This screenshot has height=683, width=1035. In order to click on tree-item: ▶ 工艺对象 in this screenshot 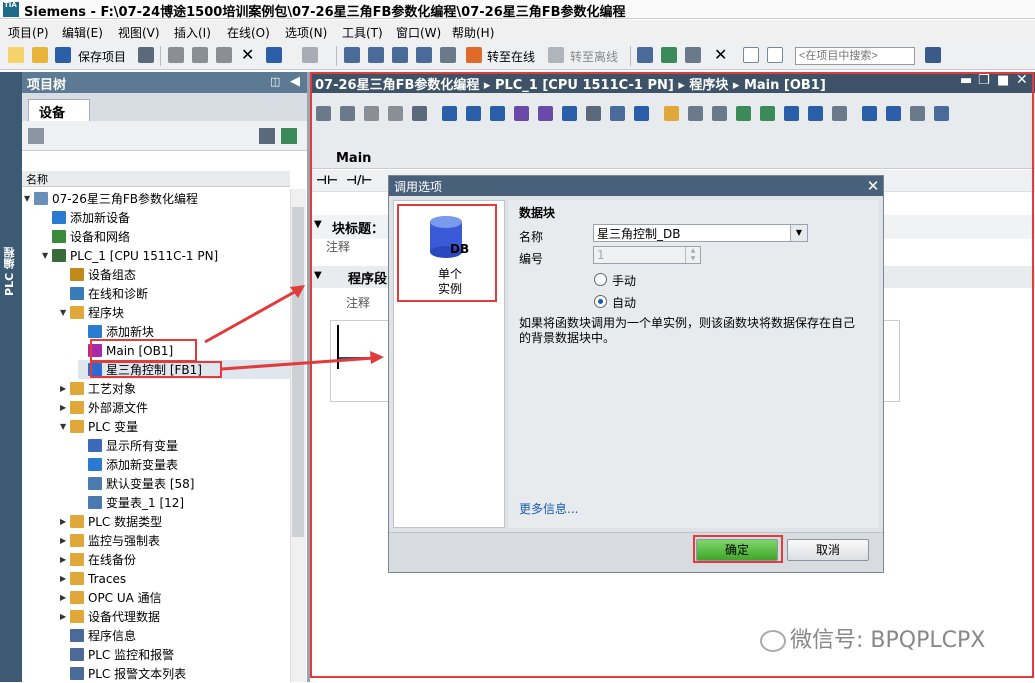, I will do `click(175, 388)`.